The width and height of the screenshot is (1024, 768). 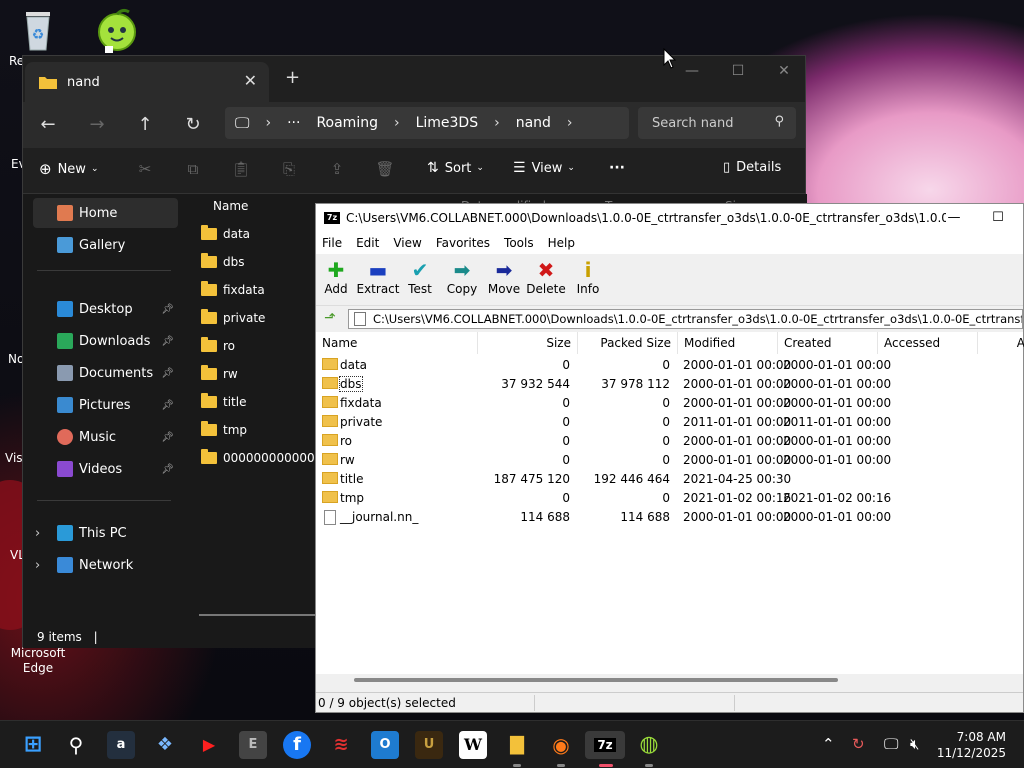 What do you see at coordinates (219, 374) in the screenshot?
I see `list-item: rw` at bounding box center [219, 374].